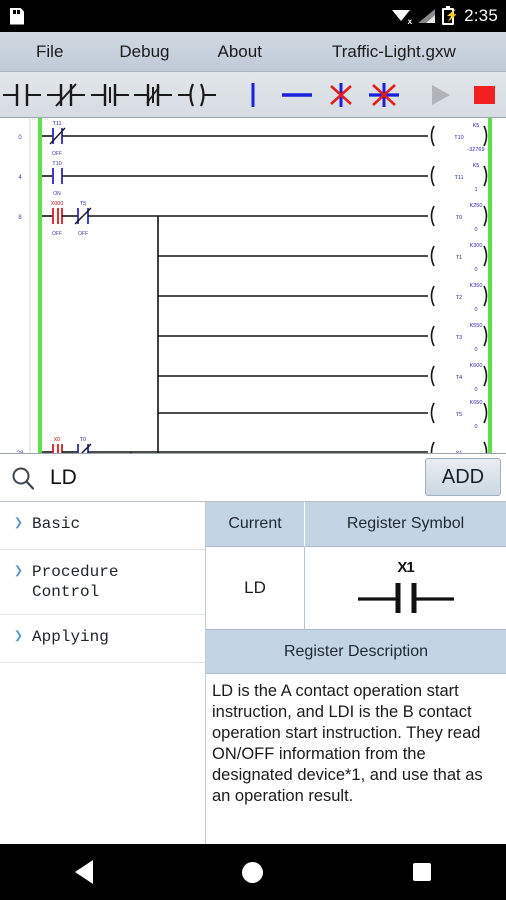  I want to click on menu-bar: File Debug About Traffic-Light.gxw, so click(253, 52).